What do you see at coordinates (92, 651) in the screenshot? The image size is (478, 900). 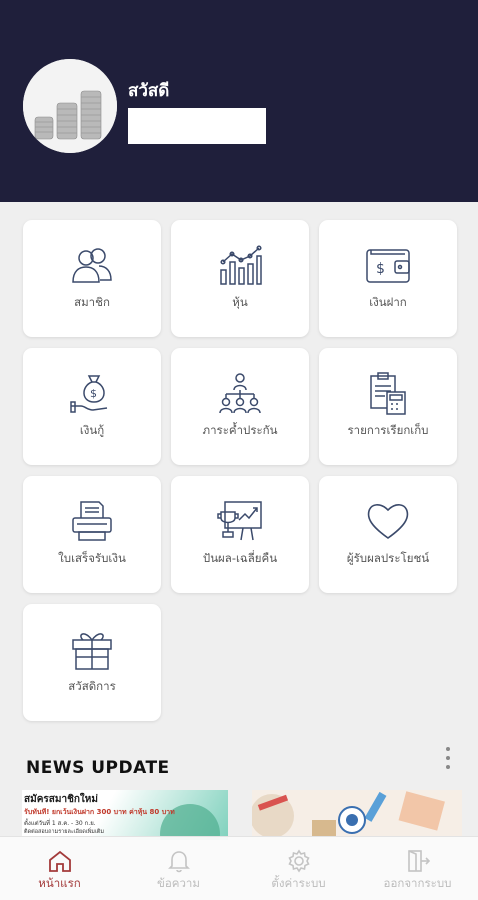 I see `gift-icon` at bounding box center [92, 651].